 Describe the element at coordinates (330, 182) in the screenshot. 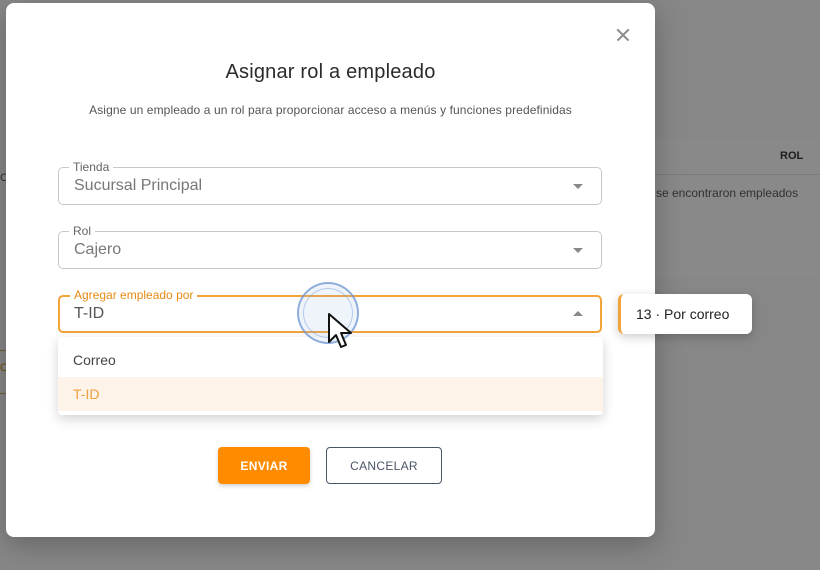

I see `store-select: Tienda Sucursal Principal` at that location.